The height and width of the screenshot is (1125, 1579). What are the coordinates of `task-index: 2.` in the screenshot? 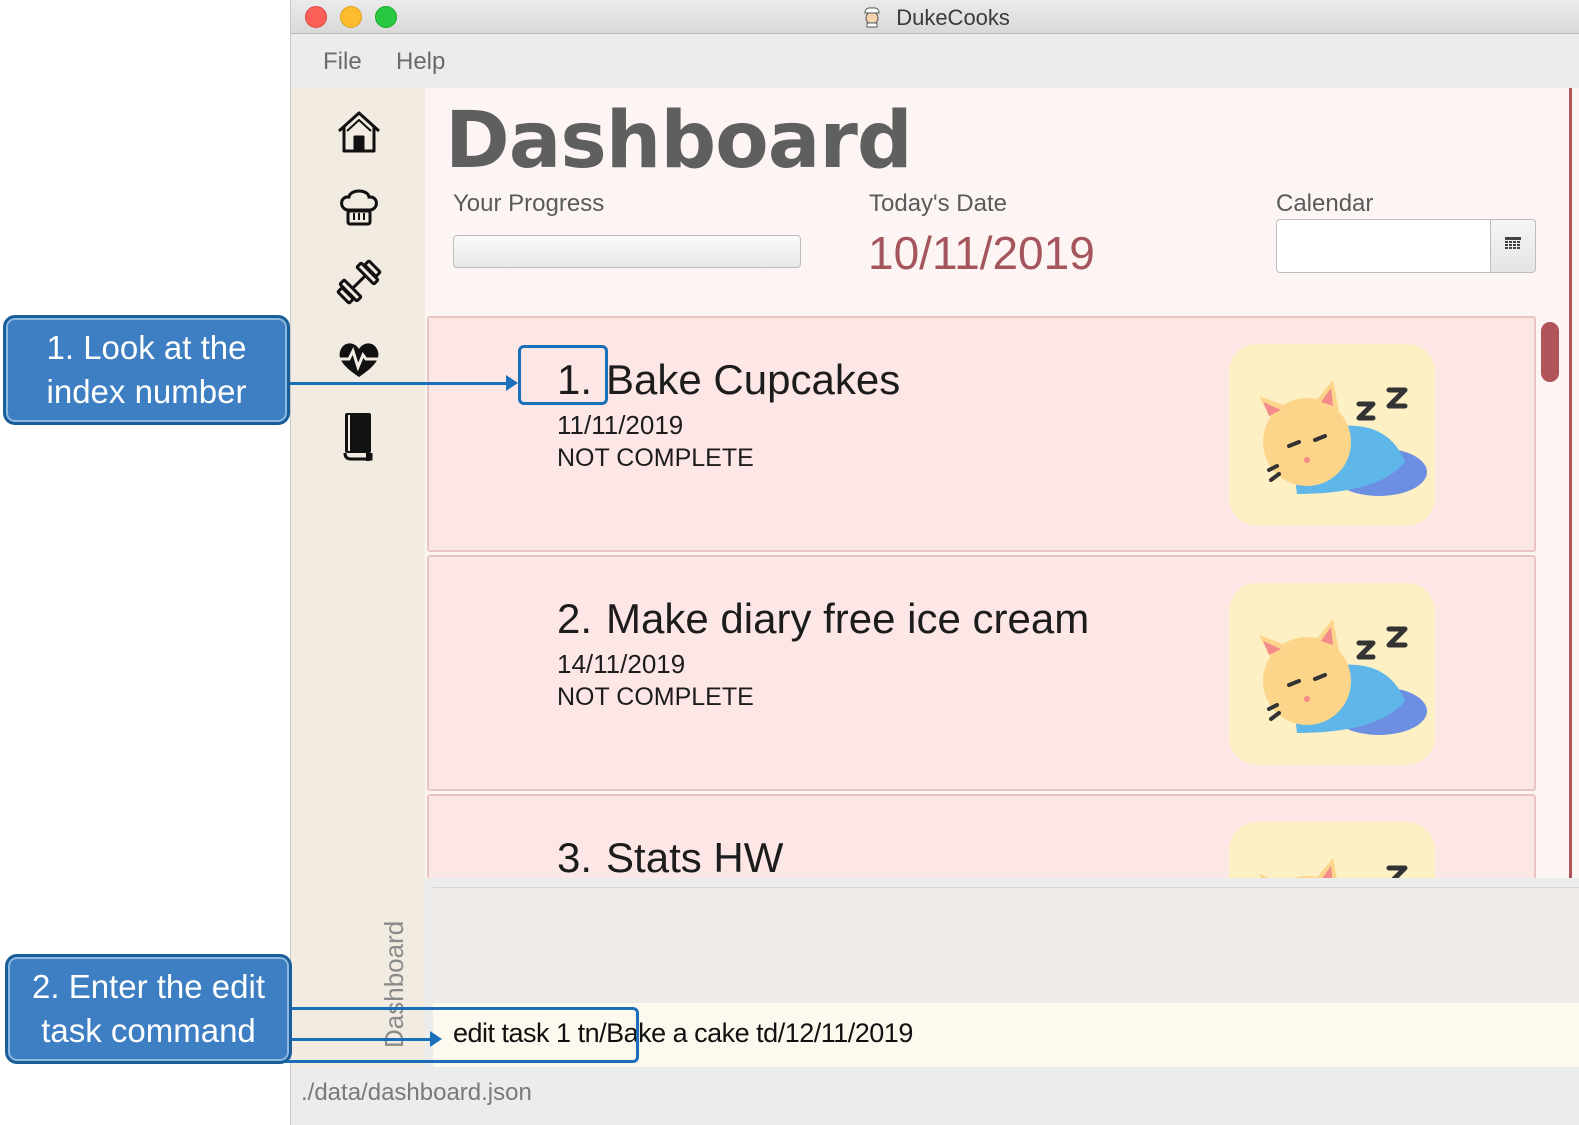 It's located at (575, 618).